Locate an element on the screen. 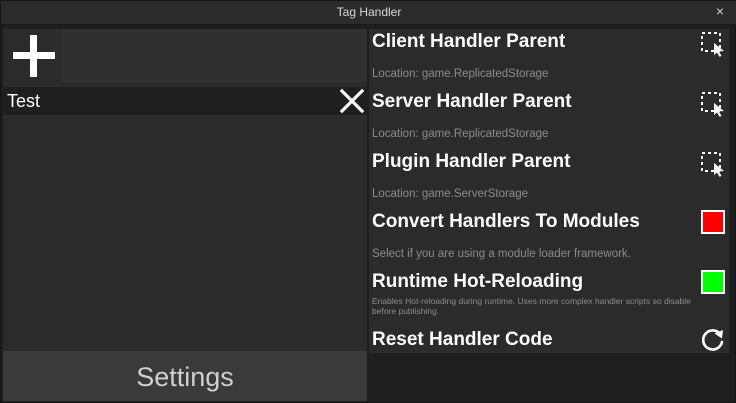 This screenshot has width=736, height=403. server-handler-parent-heading: Server Handler Parent is located at coordinates (472, 101).